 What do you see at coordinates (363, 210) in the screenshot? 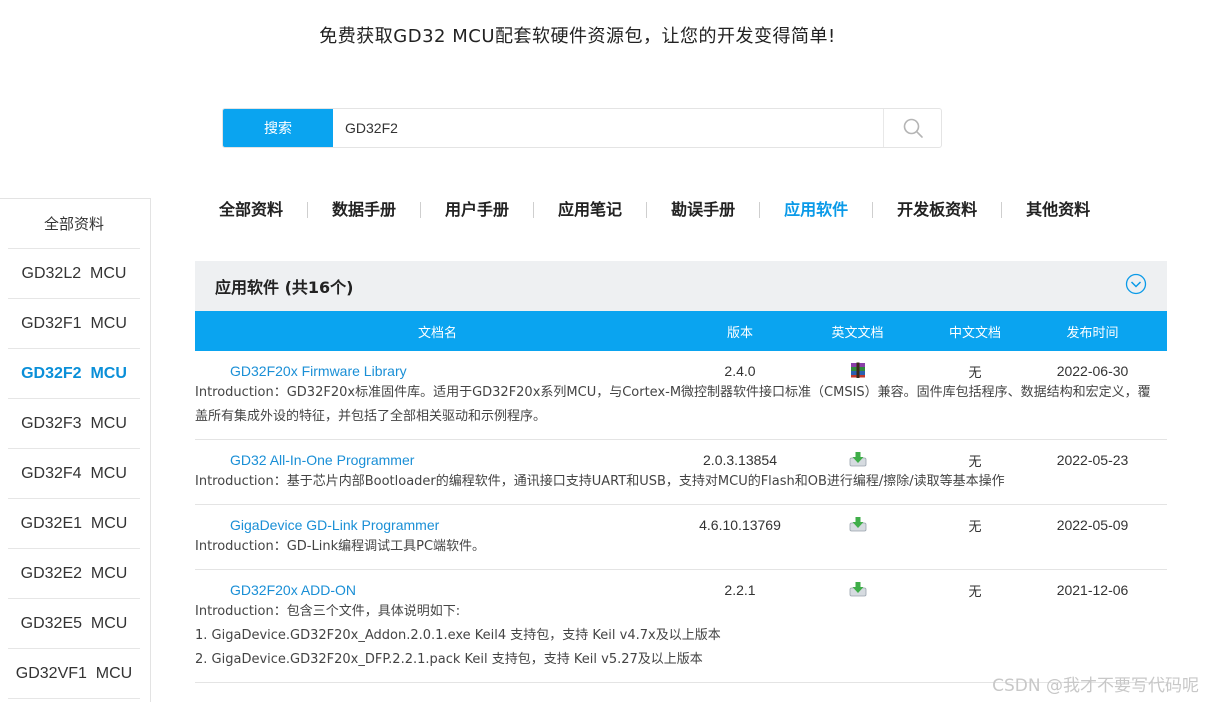
I see `tab: 数据手册` at bounding box center [363, 210].